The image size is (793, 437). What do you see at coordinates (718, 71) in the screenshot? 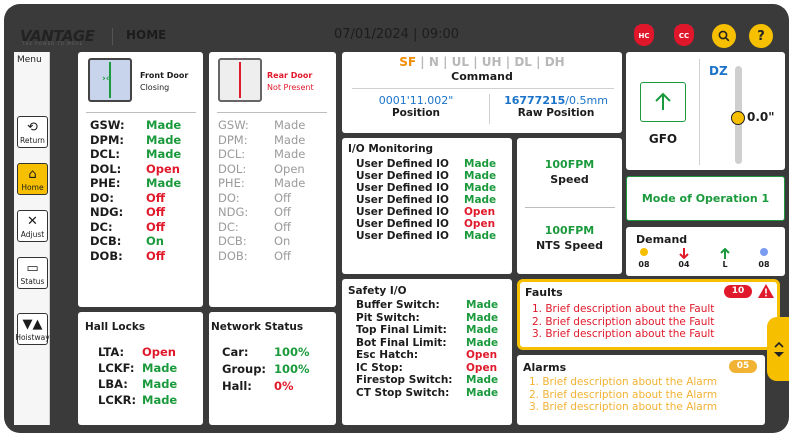
I see `dz-label: DZ` at bounding box center [718, 71].